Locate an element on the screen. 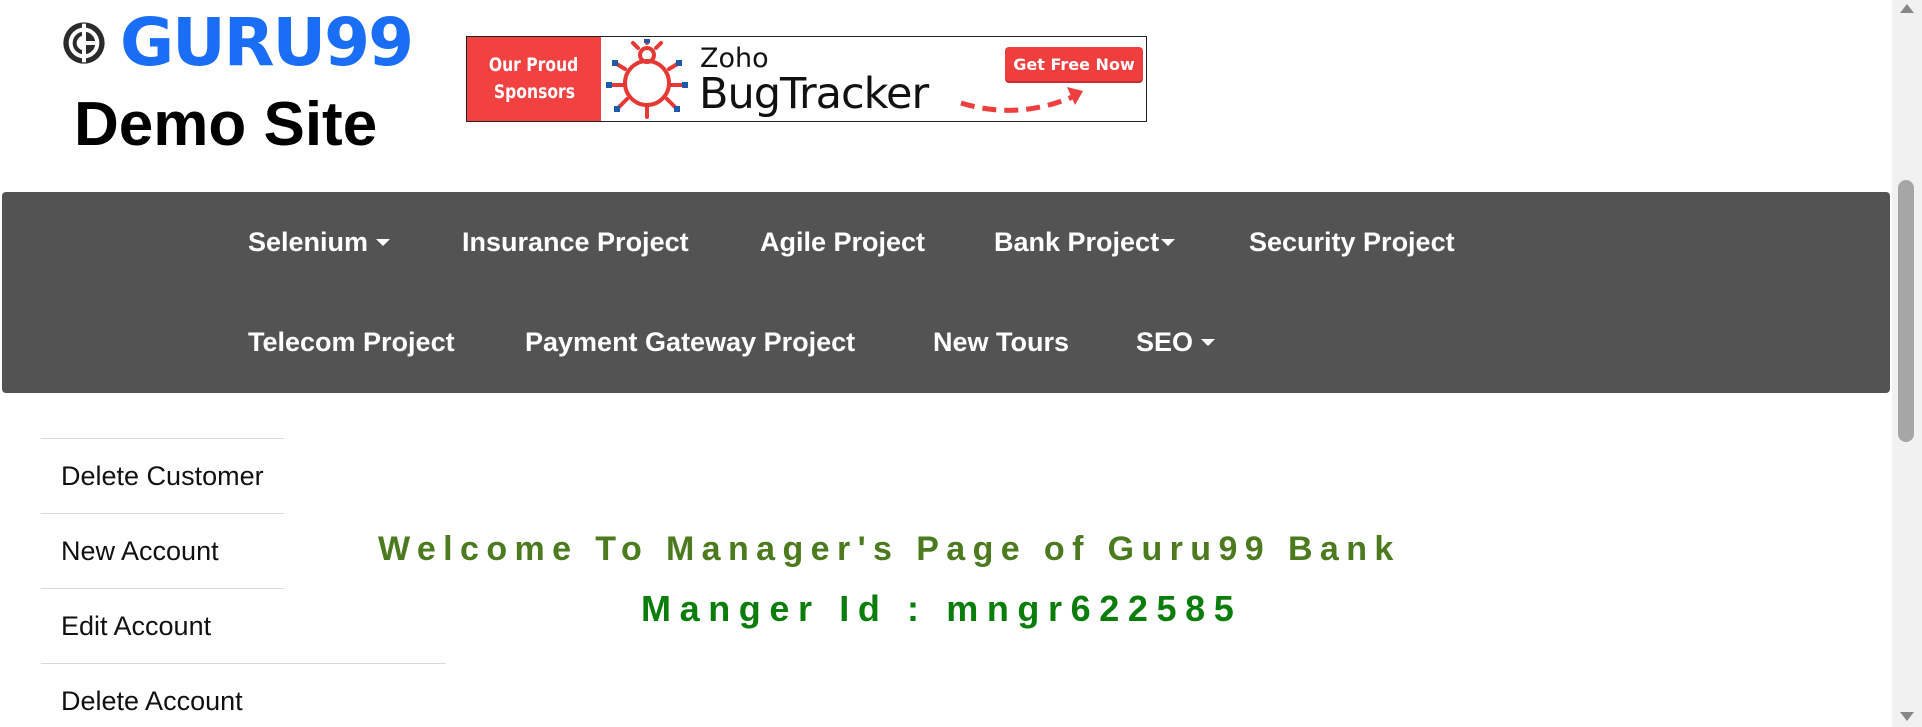  nav-payment-gateway-project: Payment Gateway Project is located at coordinates (690, 342).